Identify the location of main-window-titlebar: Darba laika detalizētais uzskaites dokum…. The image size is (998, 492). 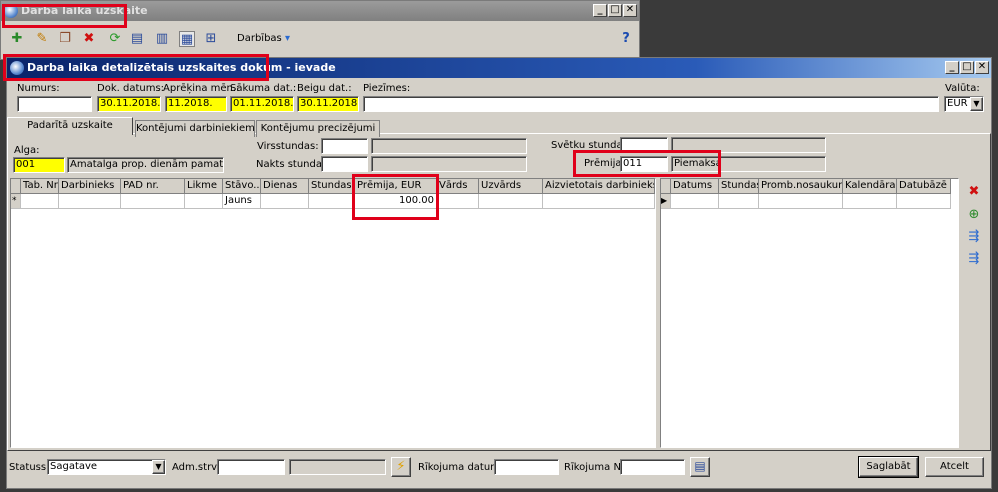
(499, 68).